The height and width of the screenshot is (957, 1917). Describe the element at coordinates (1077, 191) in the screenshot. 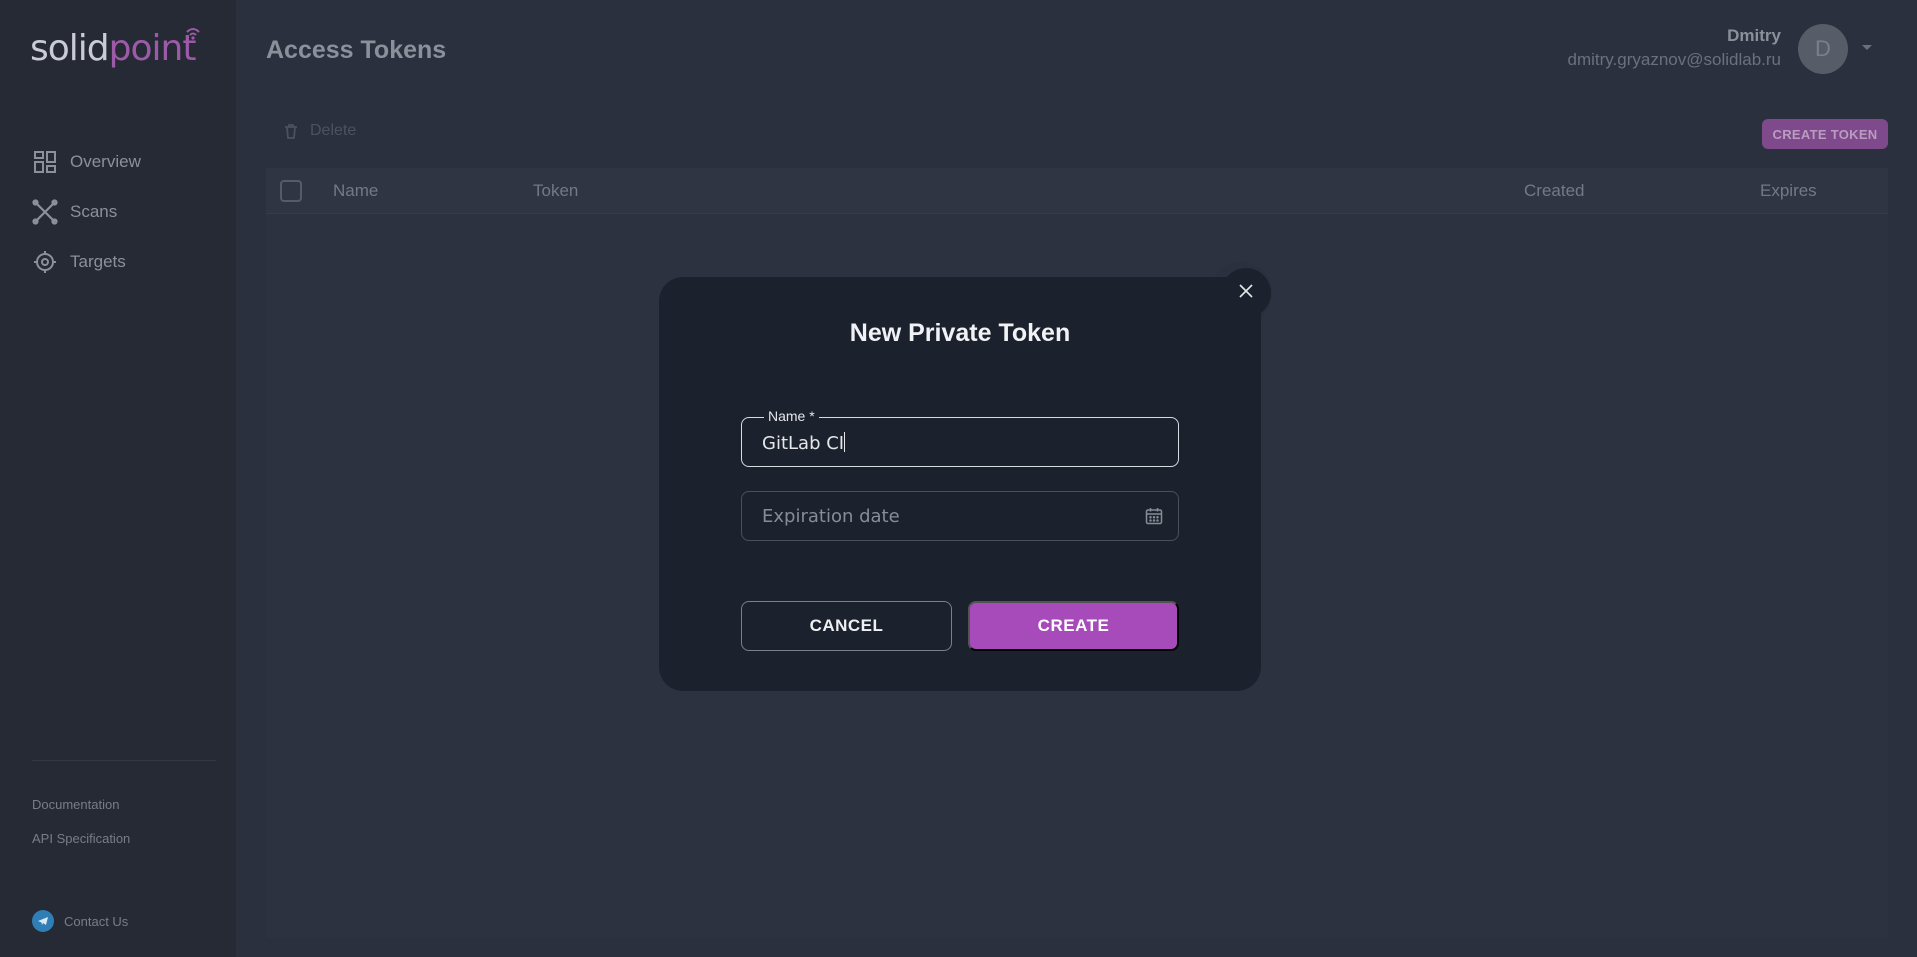

I see `table-header: Name Token Created Expires` at that location.